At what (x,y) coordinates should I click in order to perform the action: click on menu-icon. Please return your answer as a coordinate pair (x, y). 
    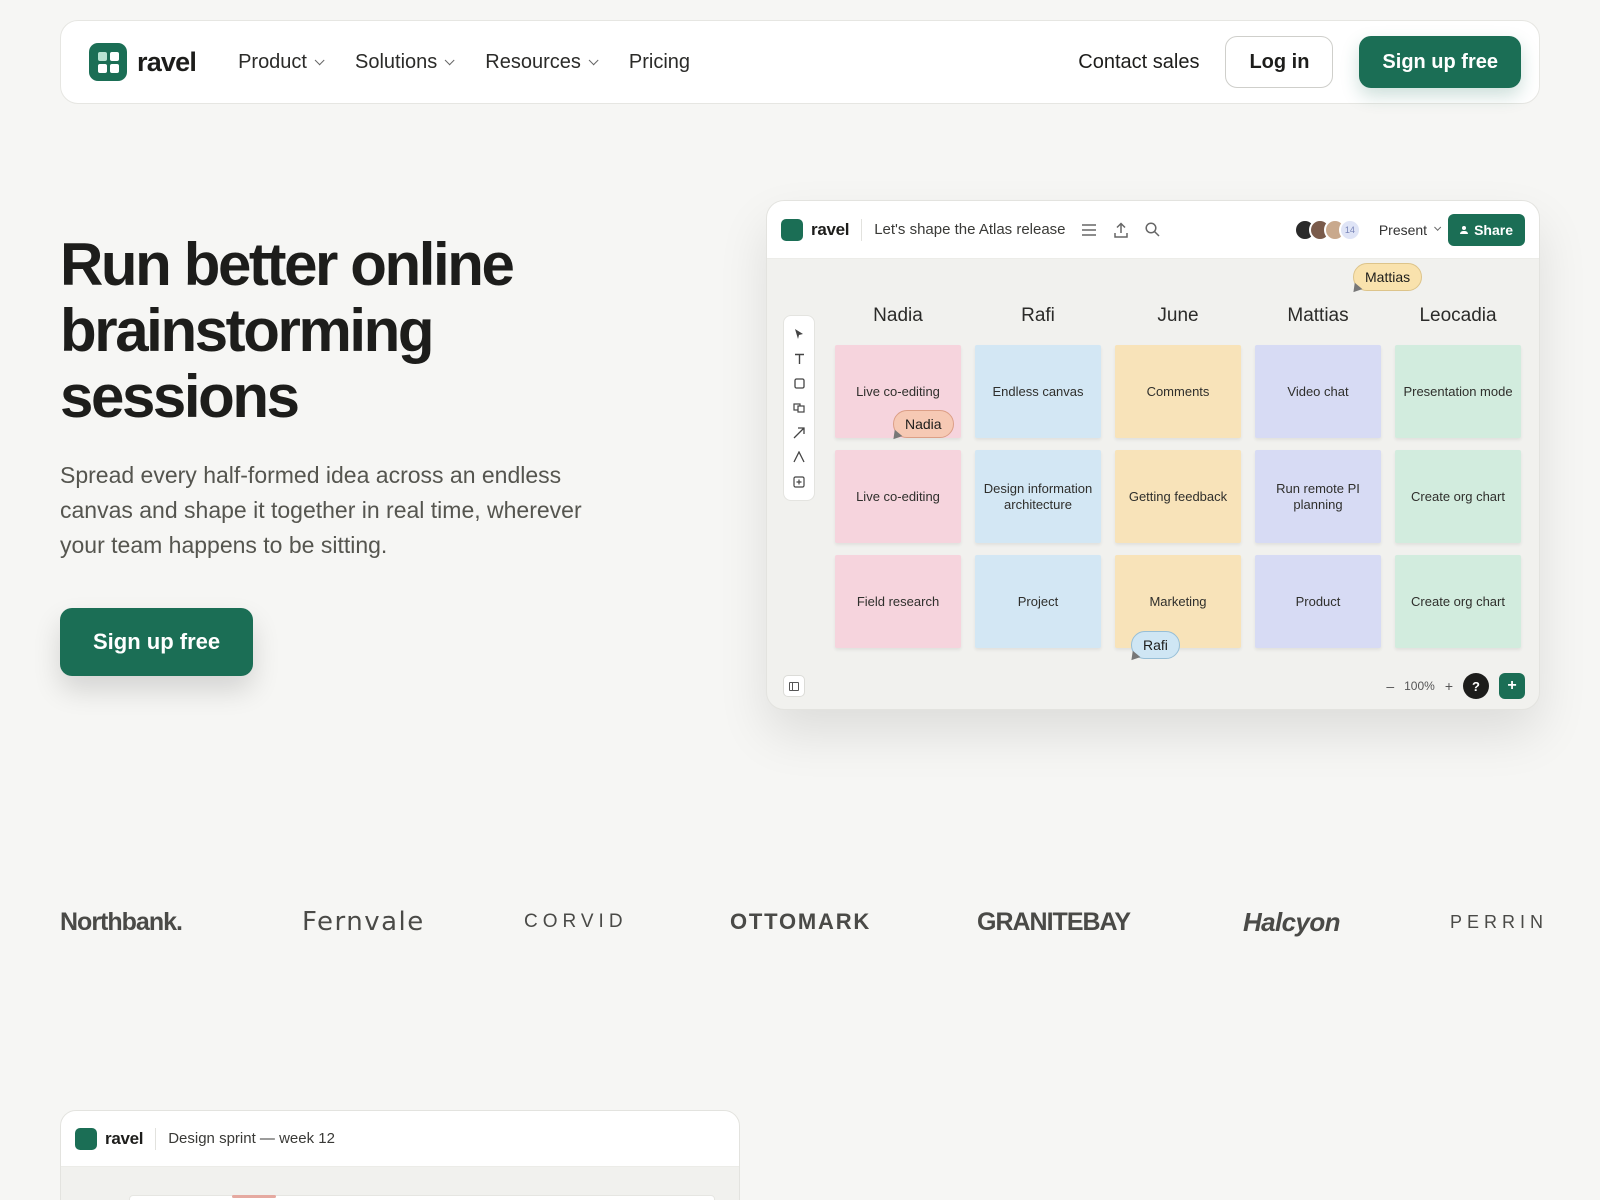
    Looking at the image, I should click on (1089, 230).